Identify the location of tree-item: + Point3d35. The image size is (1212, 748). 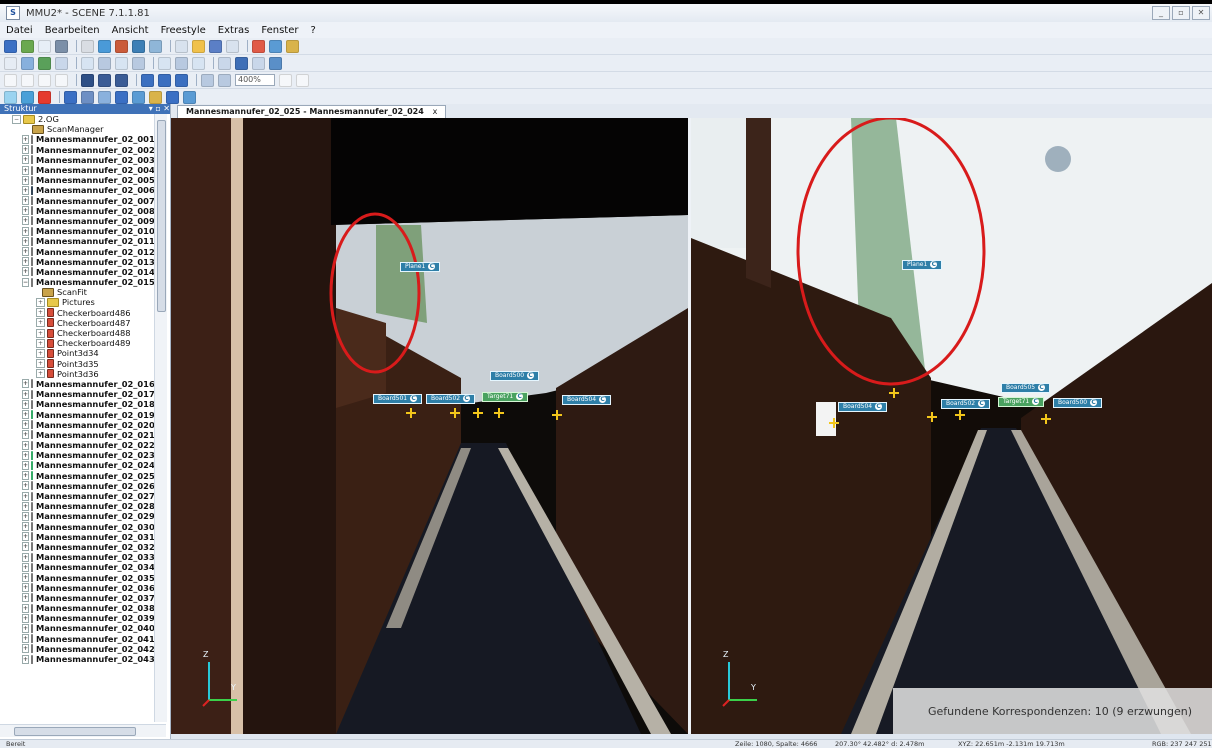
(77, 364).